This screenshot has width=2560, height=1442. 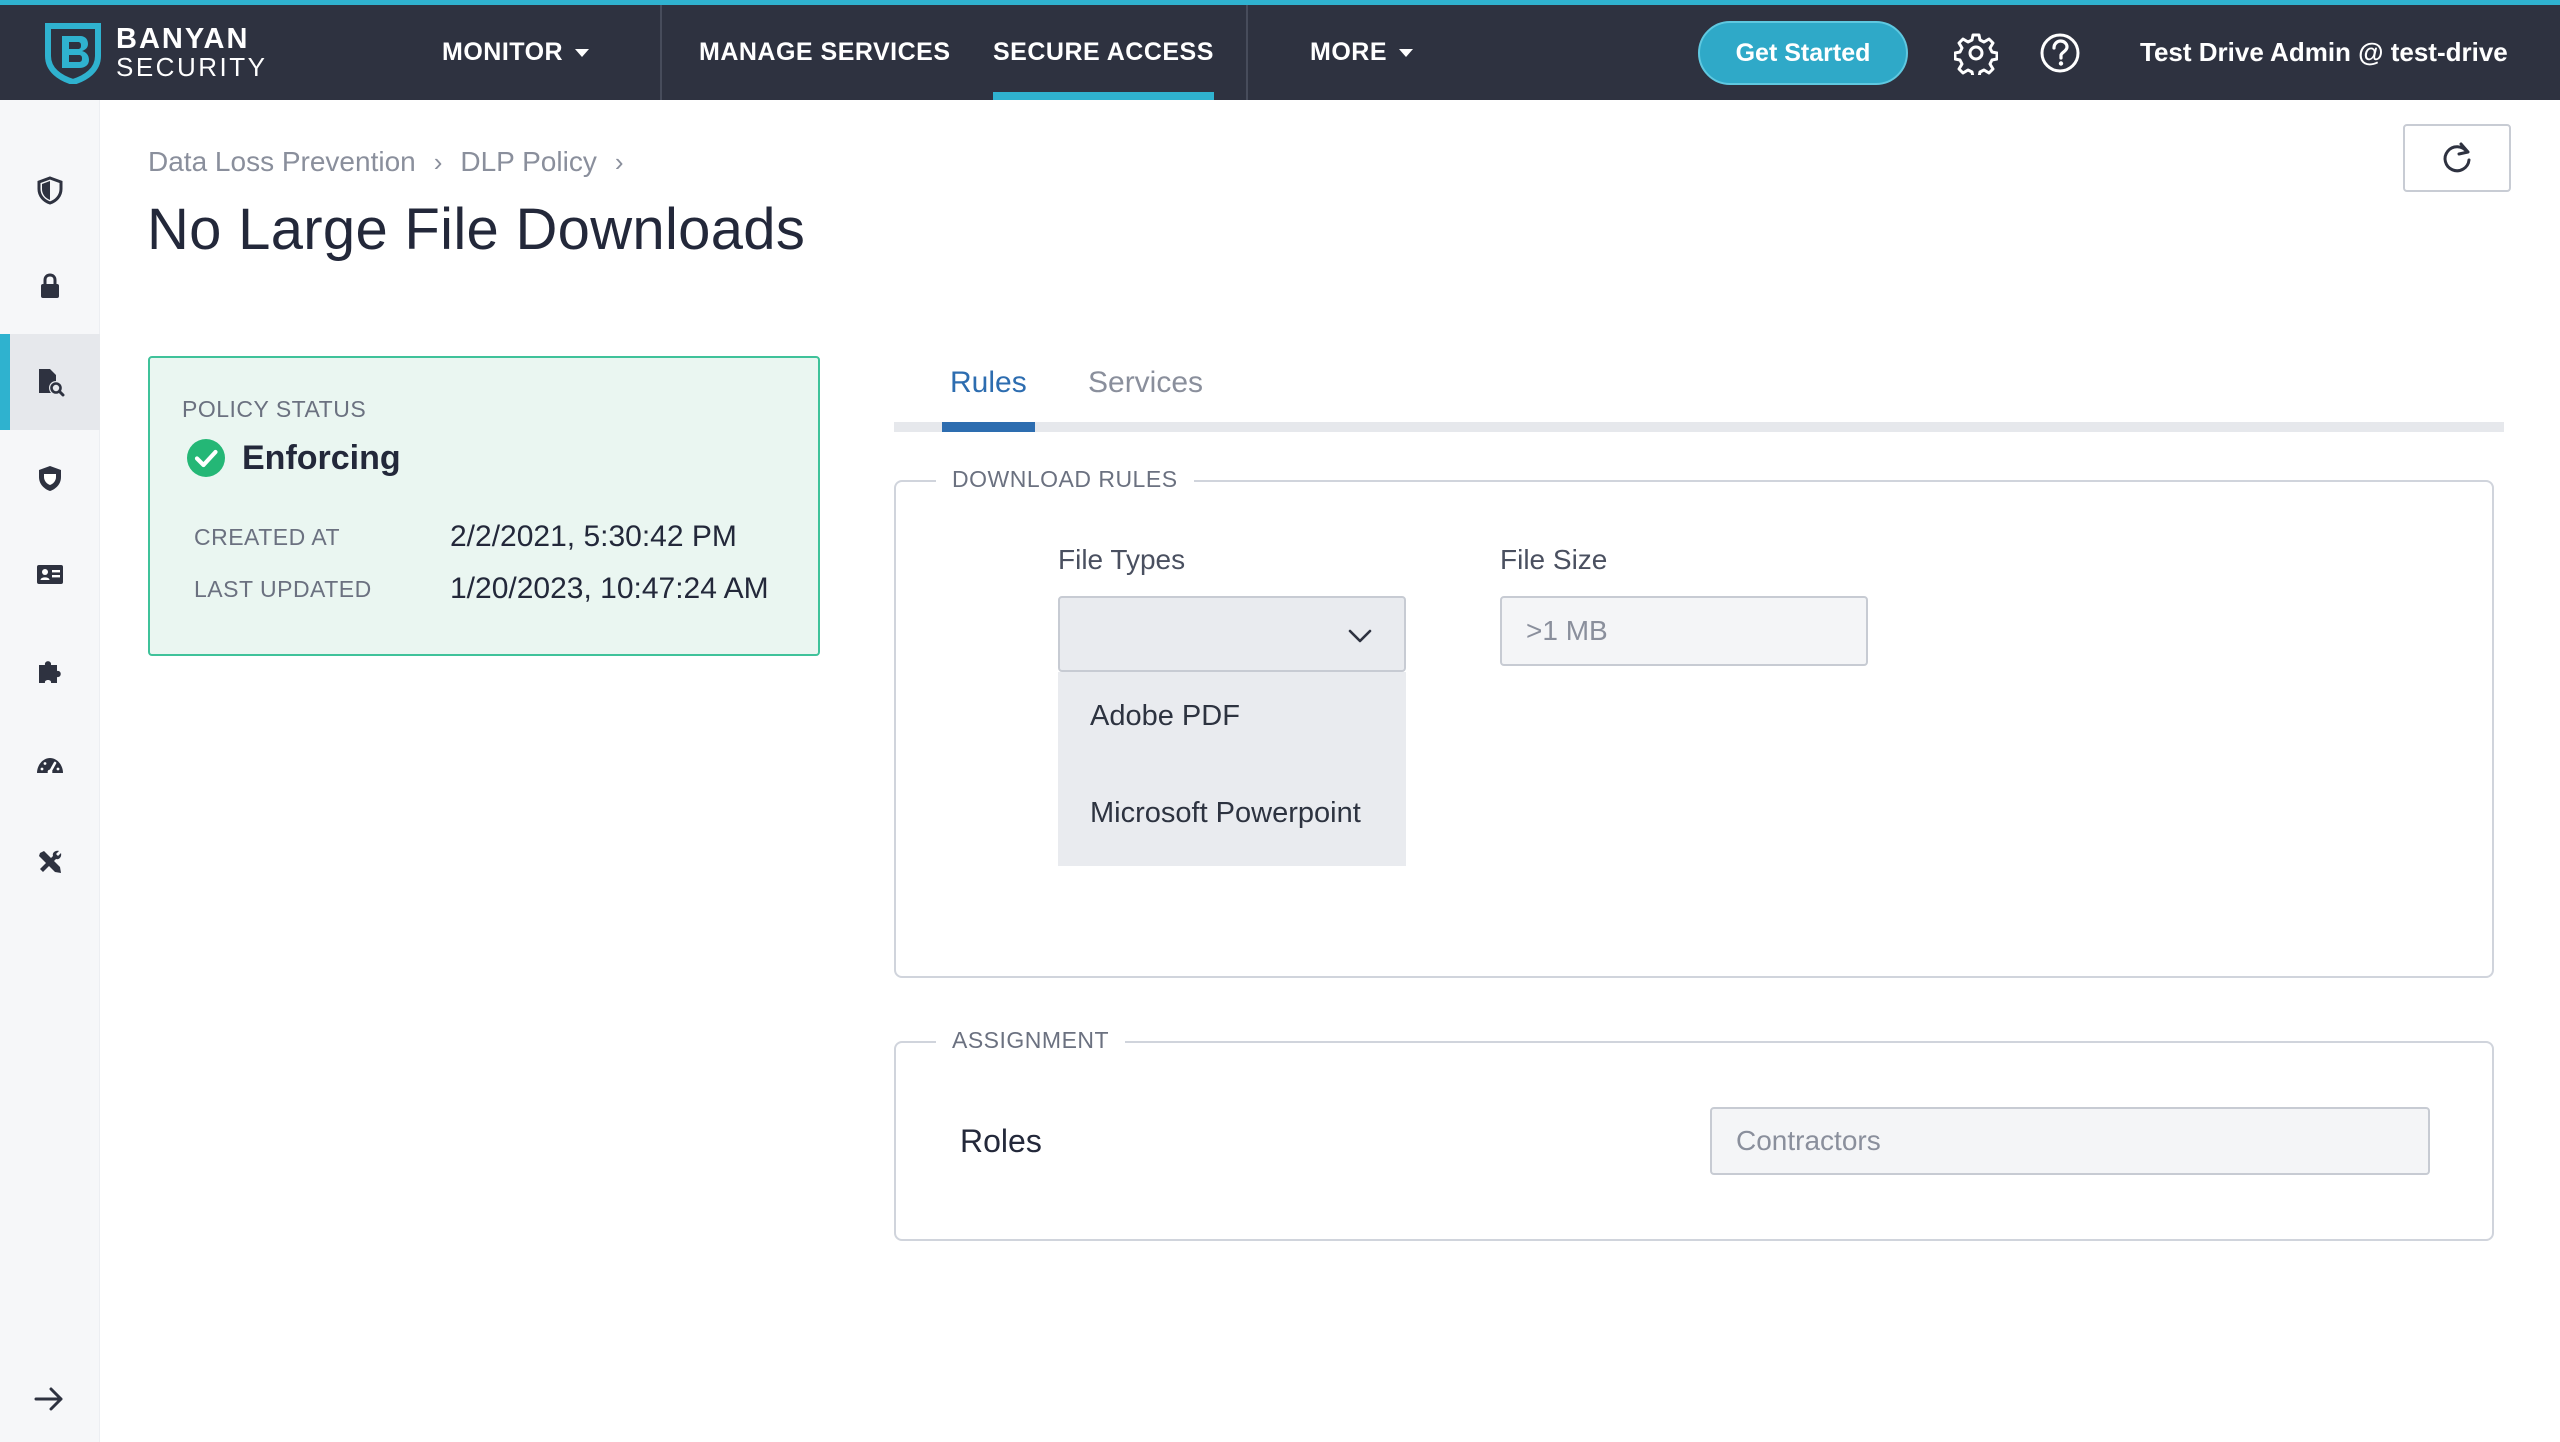 What do you see at coordinates (274, 409) in the screenshot?
I see `policy-status-label: POLICY STATUS` at bounding box center [274, 409].